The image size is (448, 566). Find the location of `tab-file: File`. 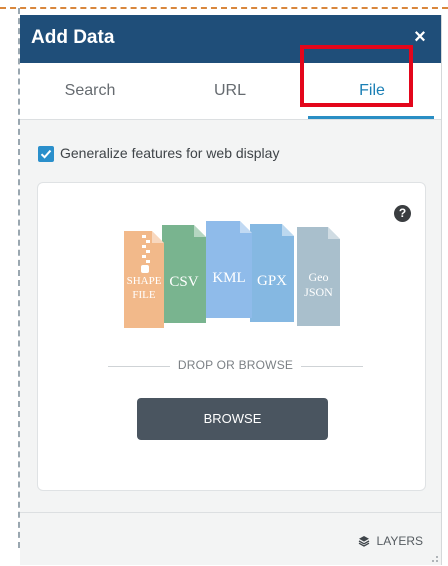

tab-file: File is located at coordinates (372, 91).